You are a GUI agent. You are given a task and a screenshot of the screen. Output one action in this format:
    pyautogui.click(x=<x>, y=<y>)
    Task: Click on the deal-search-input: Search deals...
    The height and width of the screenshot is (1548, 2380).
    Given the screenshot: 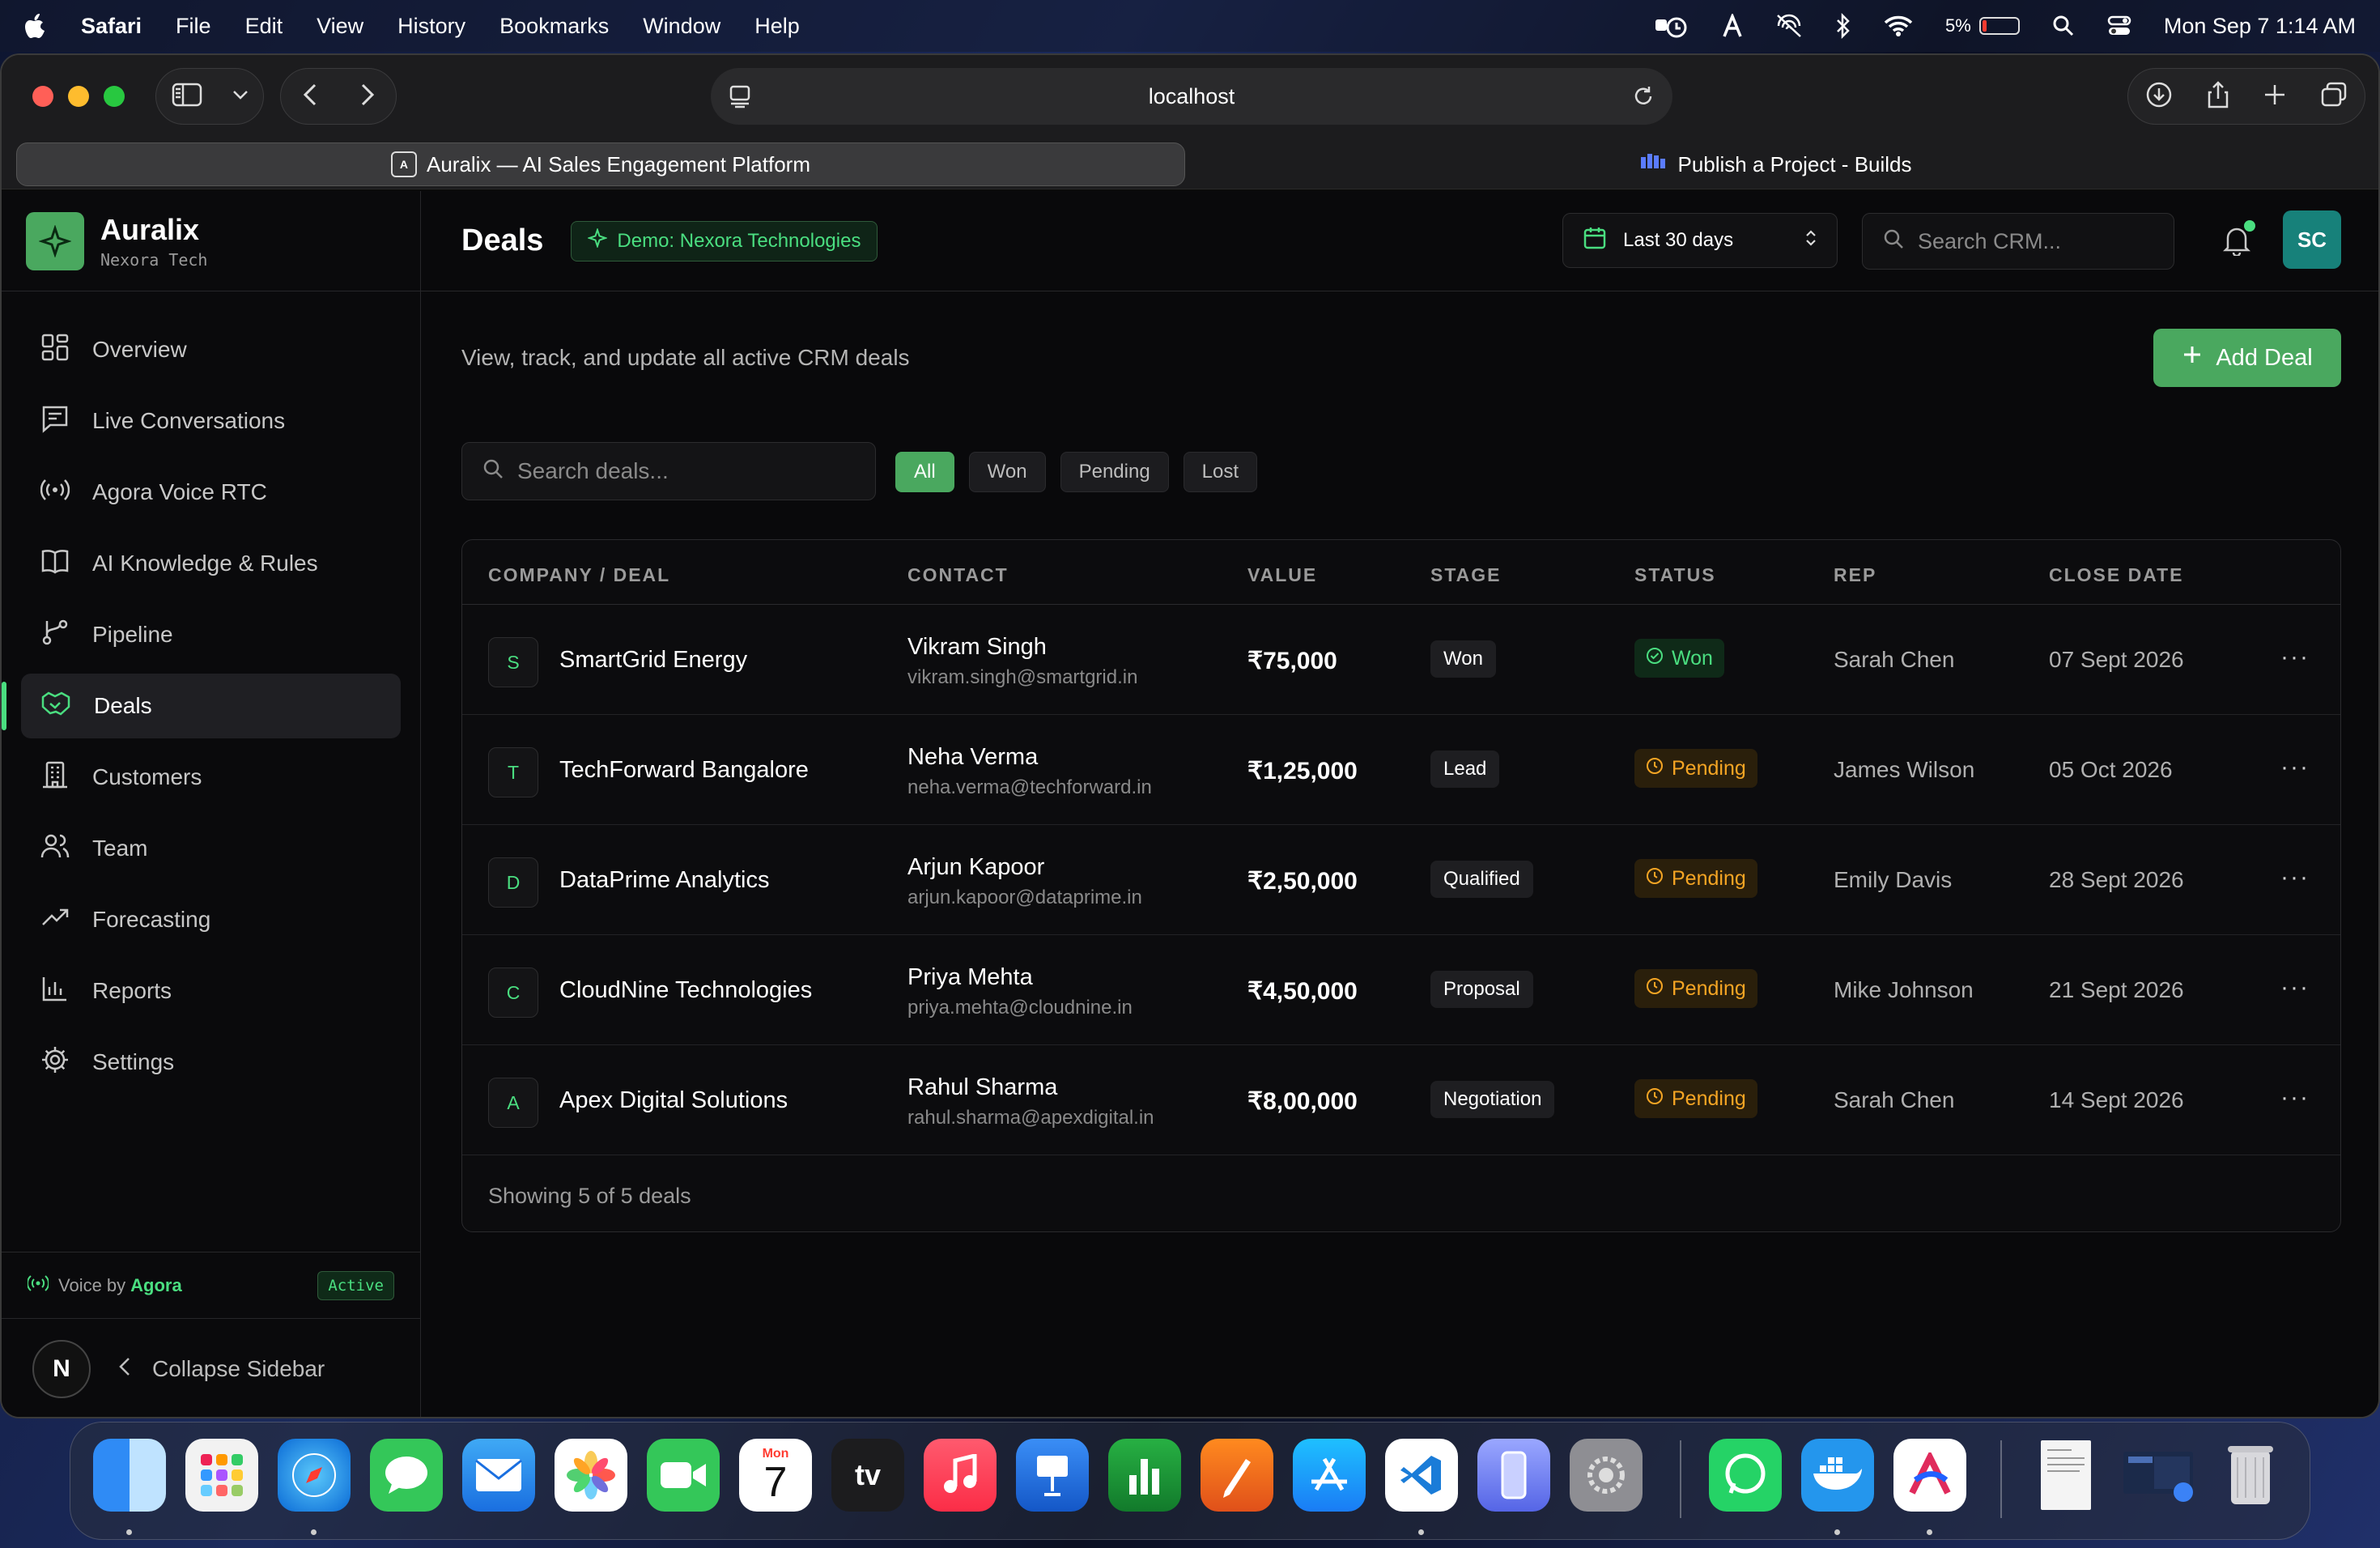 What is the action you would take?
    pyautogui.click(x=669, y=471)
    